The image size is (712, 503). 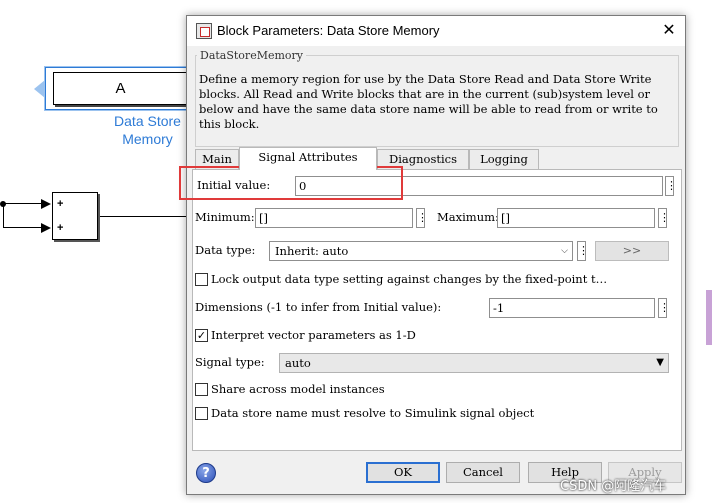 What do you see at coordinates (206, 473) in the screenshot?
I see `help-icon: ?` at bounding box center [206, 473].